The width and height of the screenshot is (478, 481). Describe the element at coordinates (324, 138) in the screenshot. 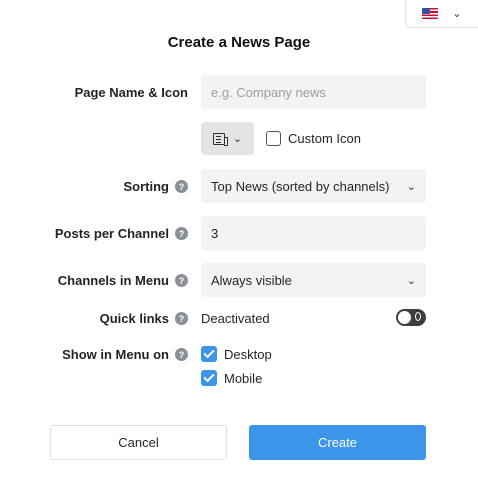

I see `custom-icon-label: Custom Icon` at that location.